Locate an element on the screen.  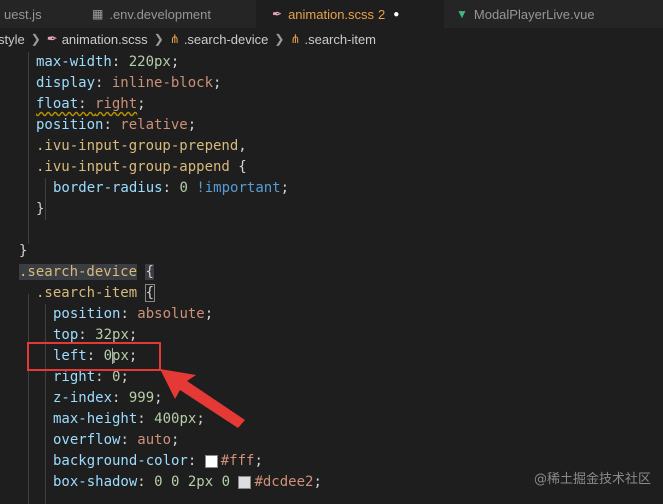
watermark-text: @稀土掘金技术社区 is located at coordinates (592, 479).